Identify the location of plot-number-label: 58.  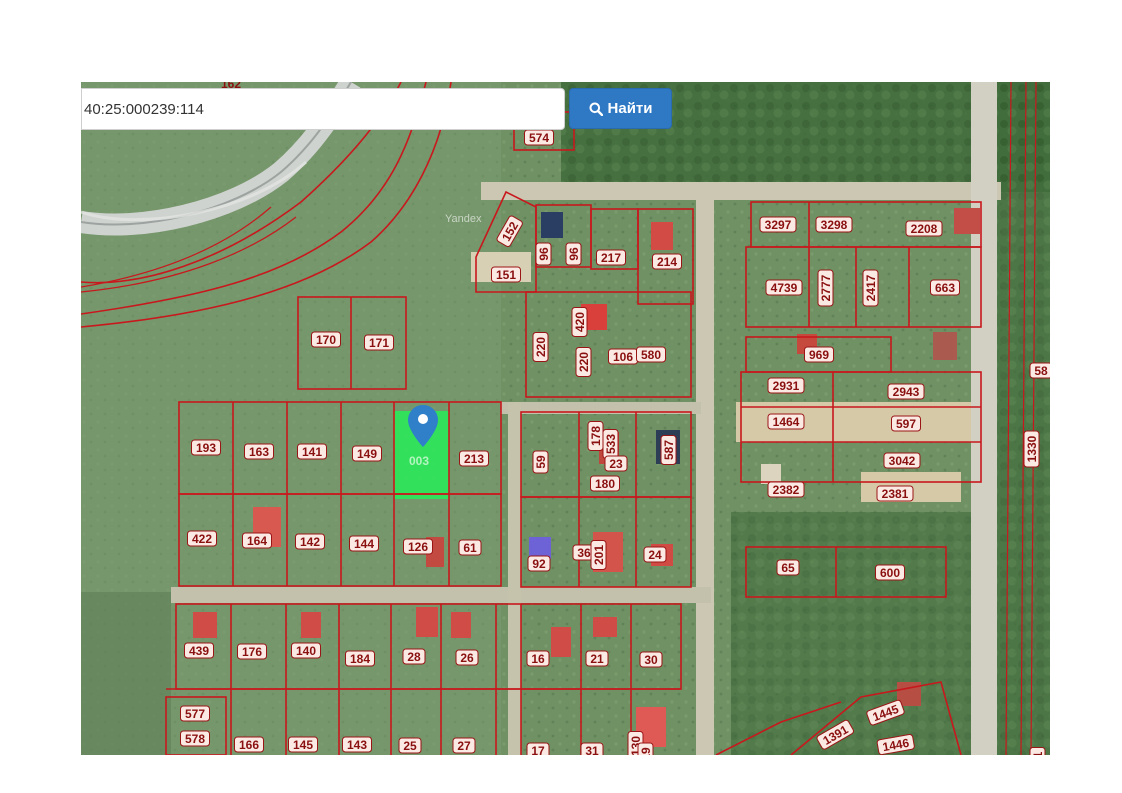
(1039, 370).